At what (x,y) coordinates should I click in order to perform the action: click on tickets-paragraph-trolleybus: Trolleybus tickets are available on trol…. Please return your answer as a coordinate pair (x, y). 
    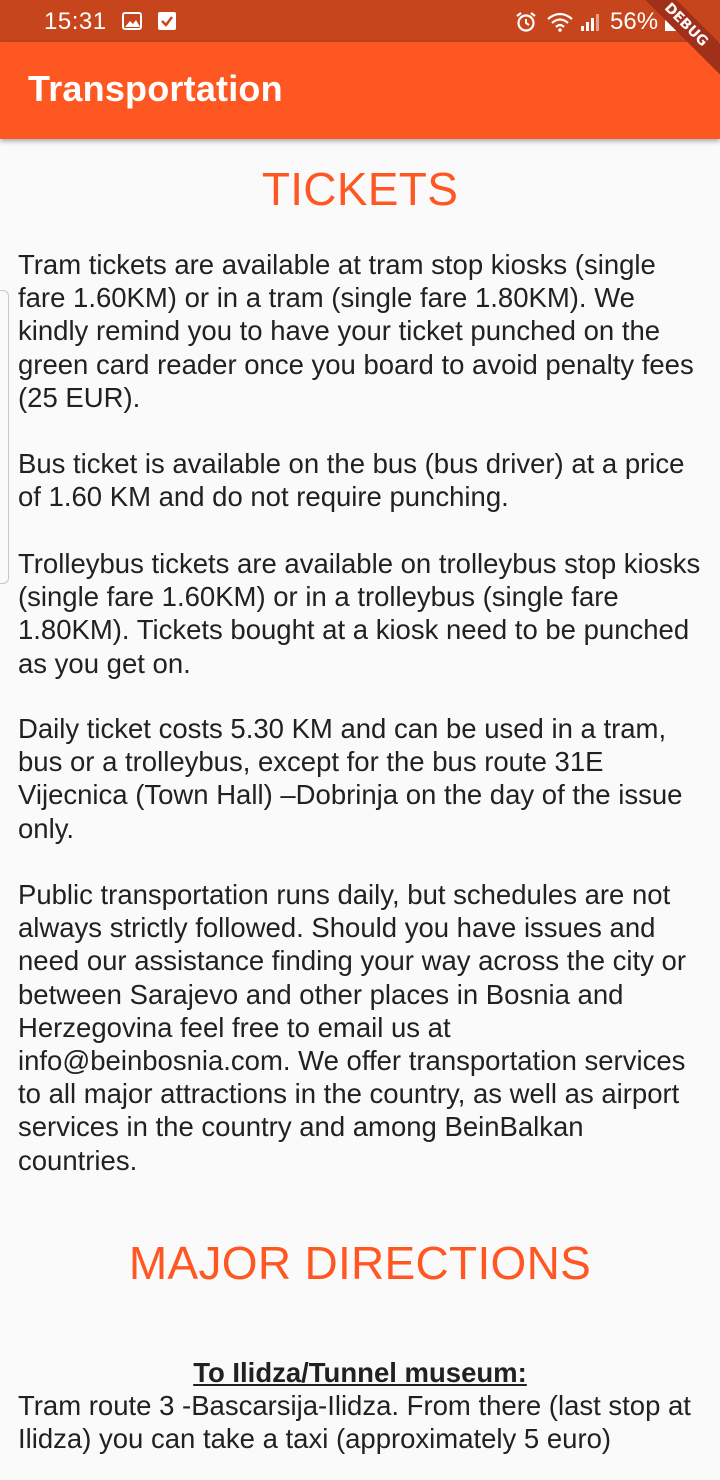
    Looking at the image, I should click on (359, 613).